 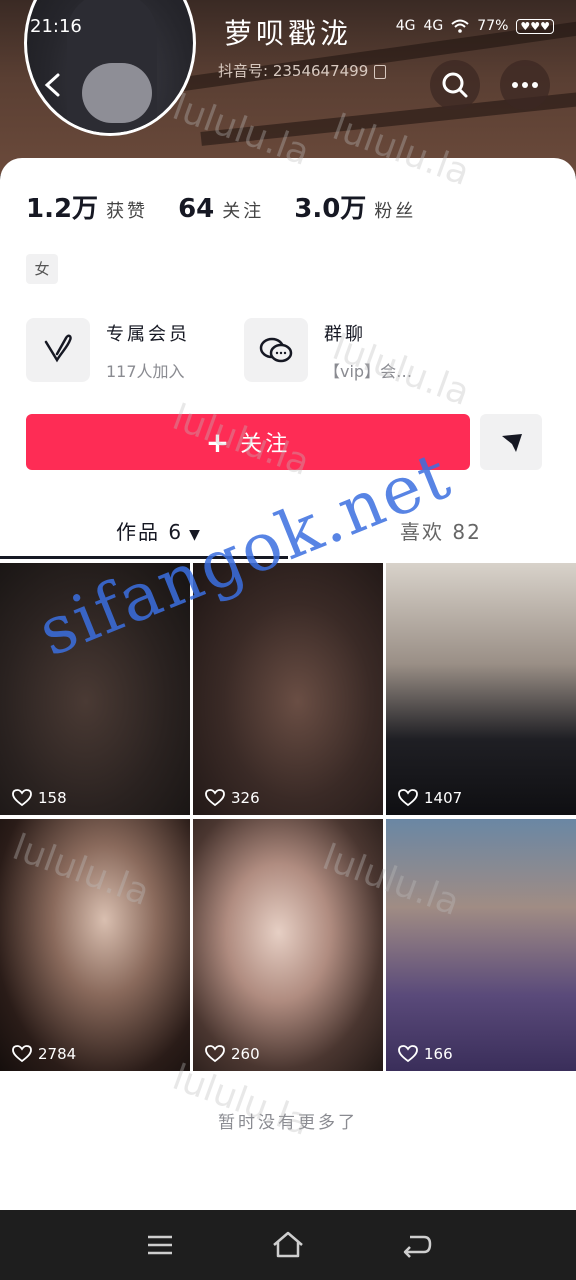 What do you see at coordinates (58, 350) in the screenshot?
I see `vip-membership-icon` at bounding box center [58, 350].